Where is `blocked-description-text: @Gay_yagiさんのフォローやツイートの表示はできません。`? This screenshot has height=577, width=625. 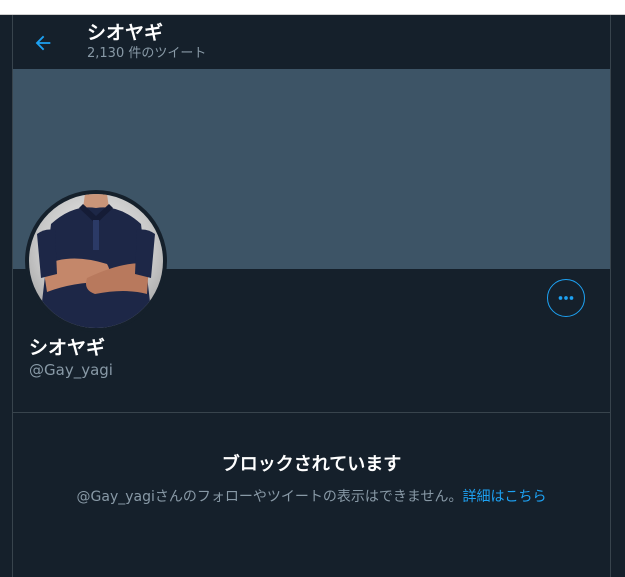 blocked-description-text: @Gay_yagiさんのフォローやツイートの表示はできません。 is located at coordinates (269, 497).